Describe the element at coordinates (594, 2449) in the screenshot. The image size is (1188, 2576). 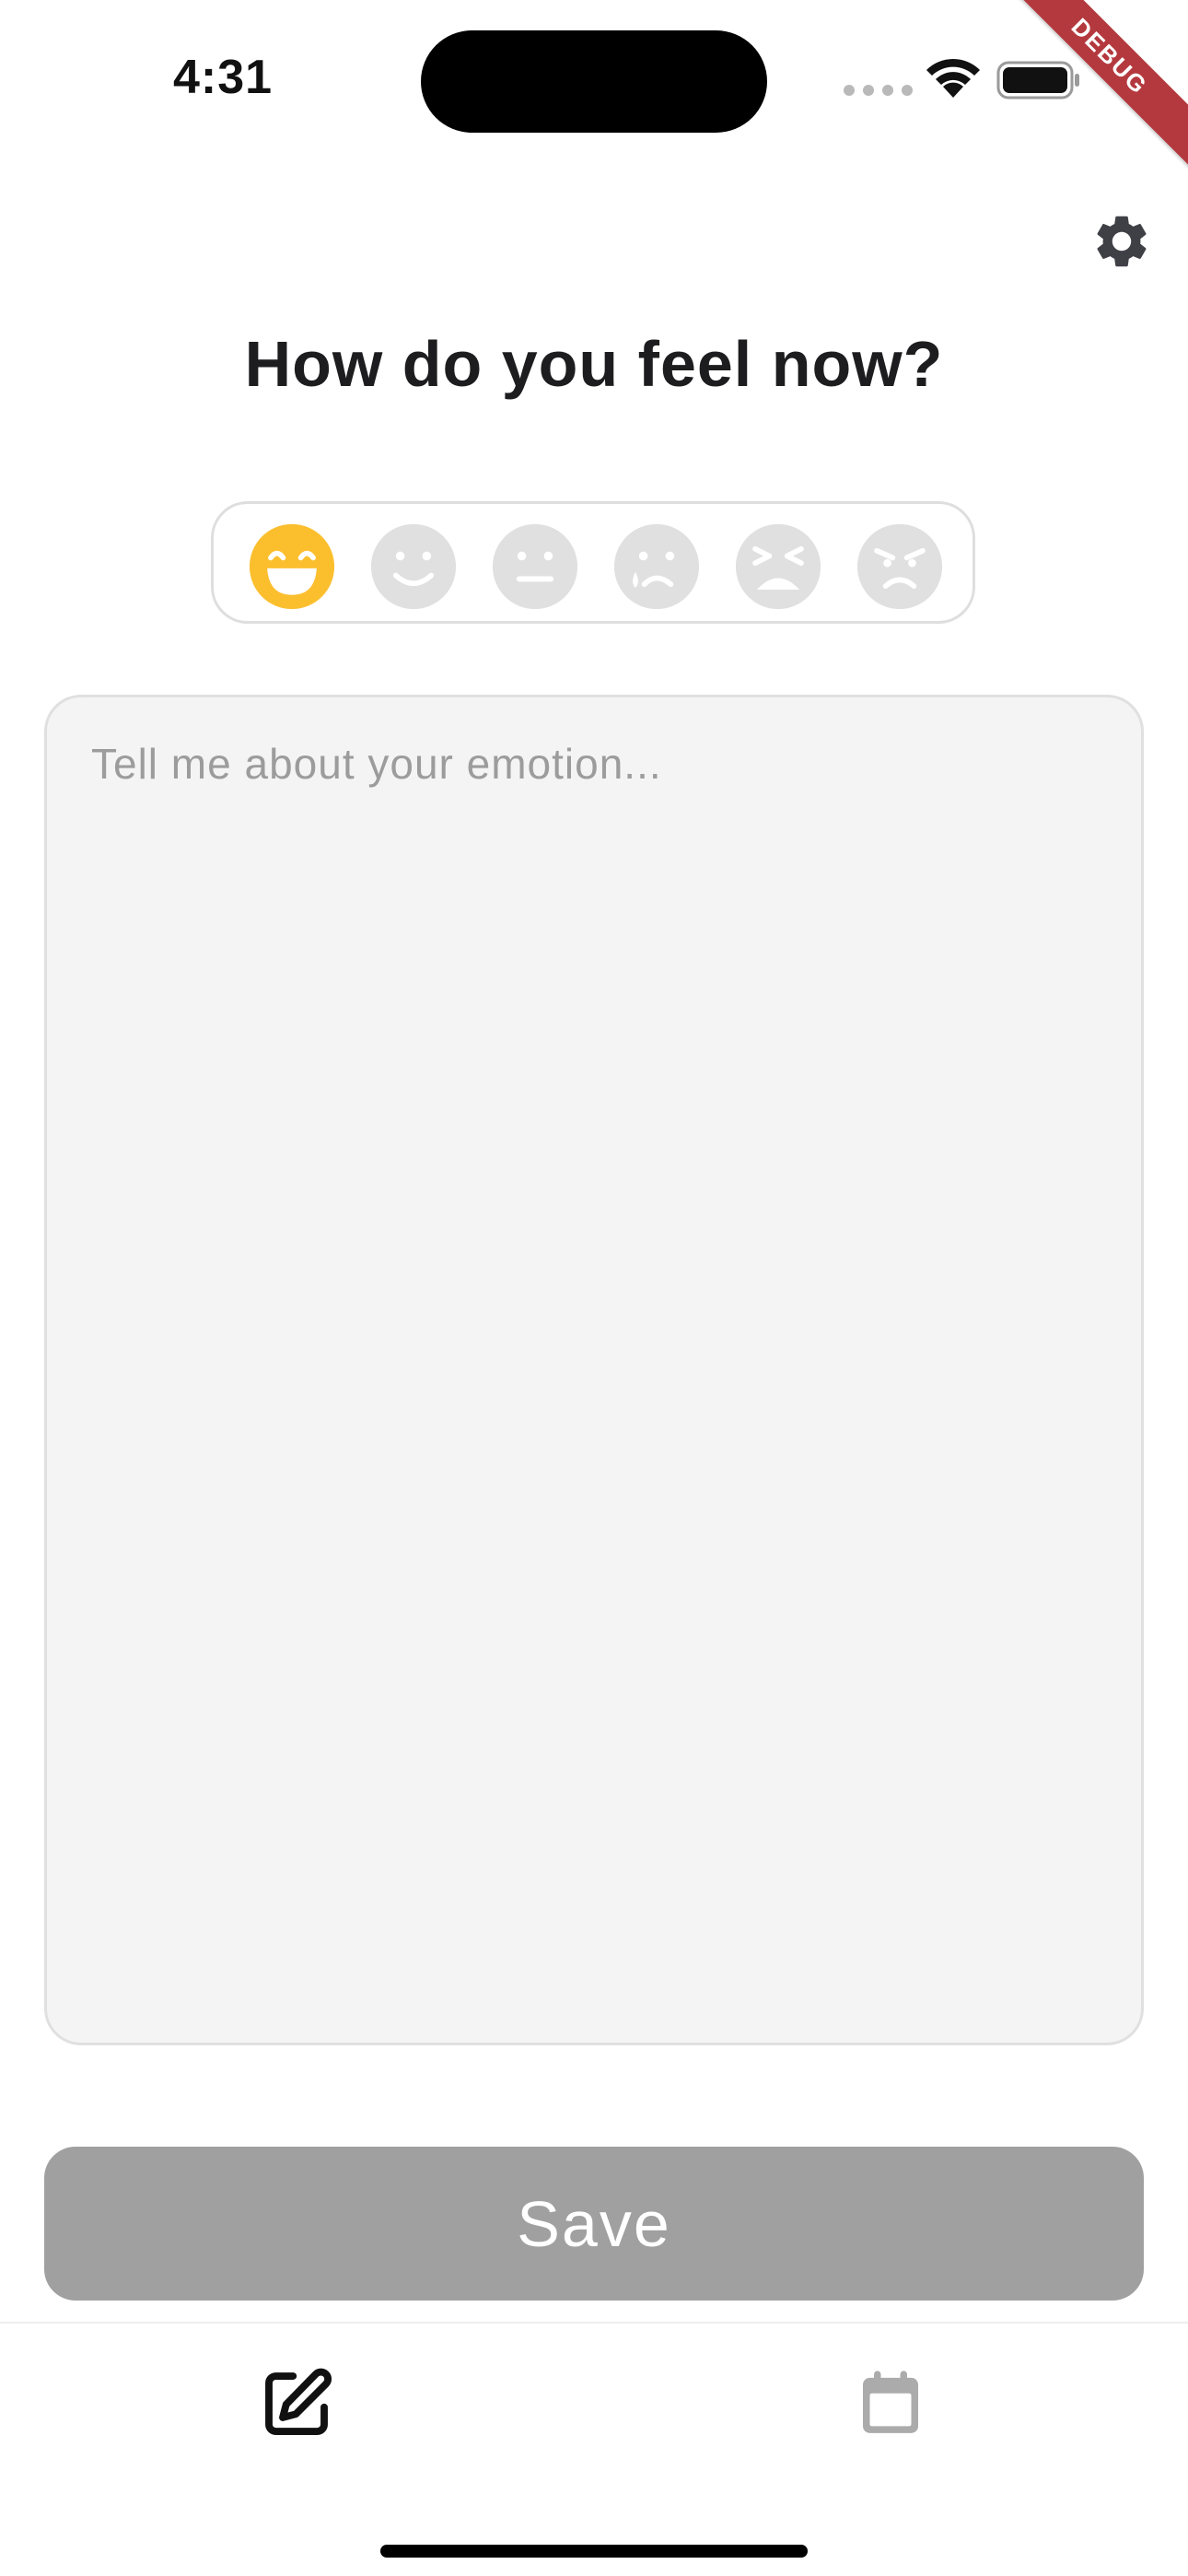
I see `bottom-nav` at that location.